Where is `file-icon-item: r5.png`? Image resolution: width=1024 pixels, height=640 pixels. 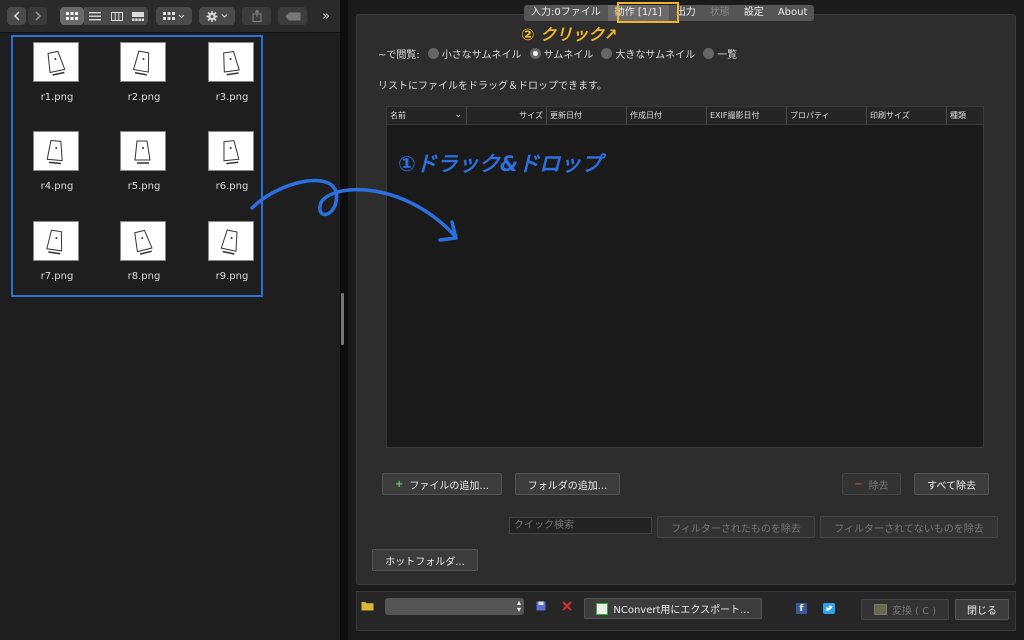 file-icon-item: r5.png is located at coordinates (144, 165).